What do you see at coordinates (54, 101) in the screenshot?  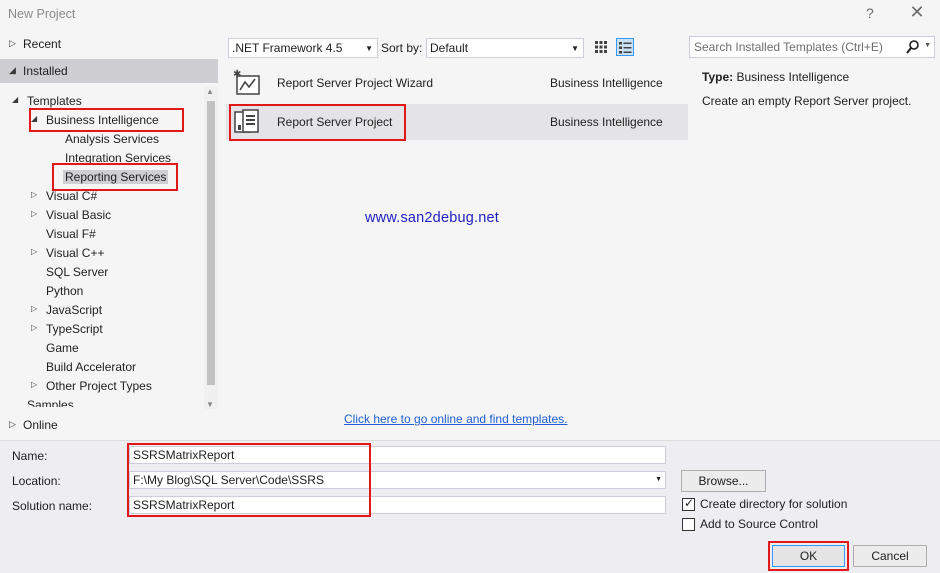 I see `tree-item-label: Templates` at bounding box center [54, 101].